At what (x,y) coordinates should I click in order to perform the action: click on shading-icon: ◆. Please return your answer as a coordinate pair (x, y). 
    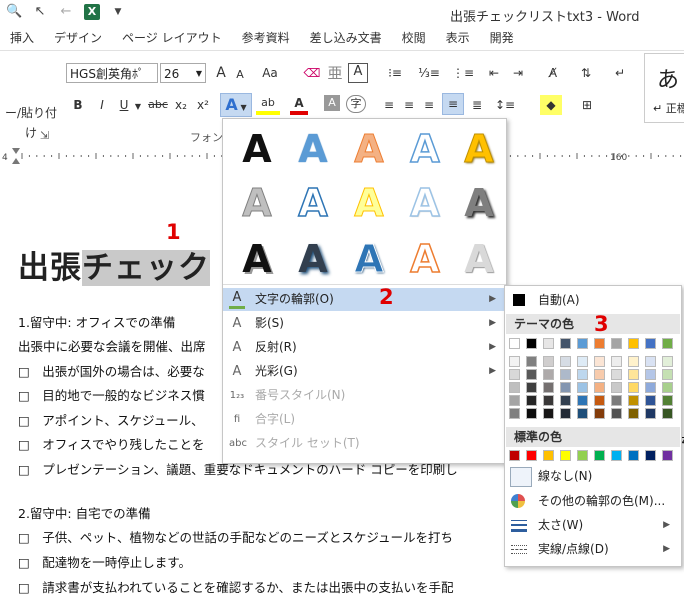
    Looking at the image, I should click on (551, 105).